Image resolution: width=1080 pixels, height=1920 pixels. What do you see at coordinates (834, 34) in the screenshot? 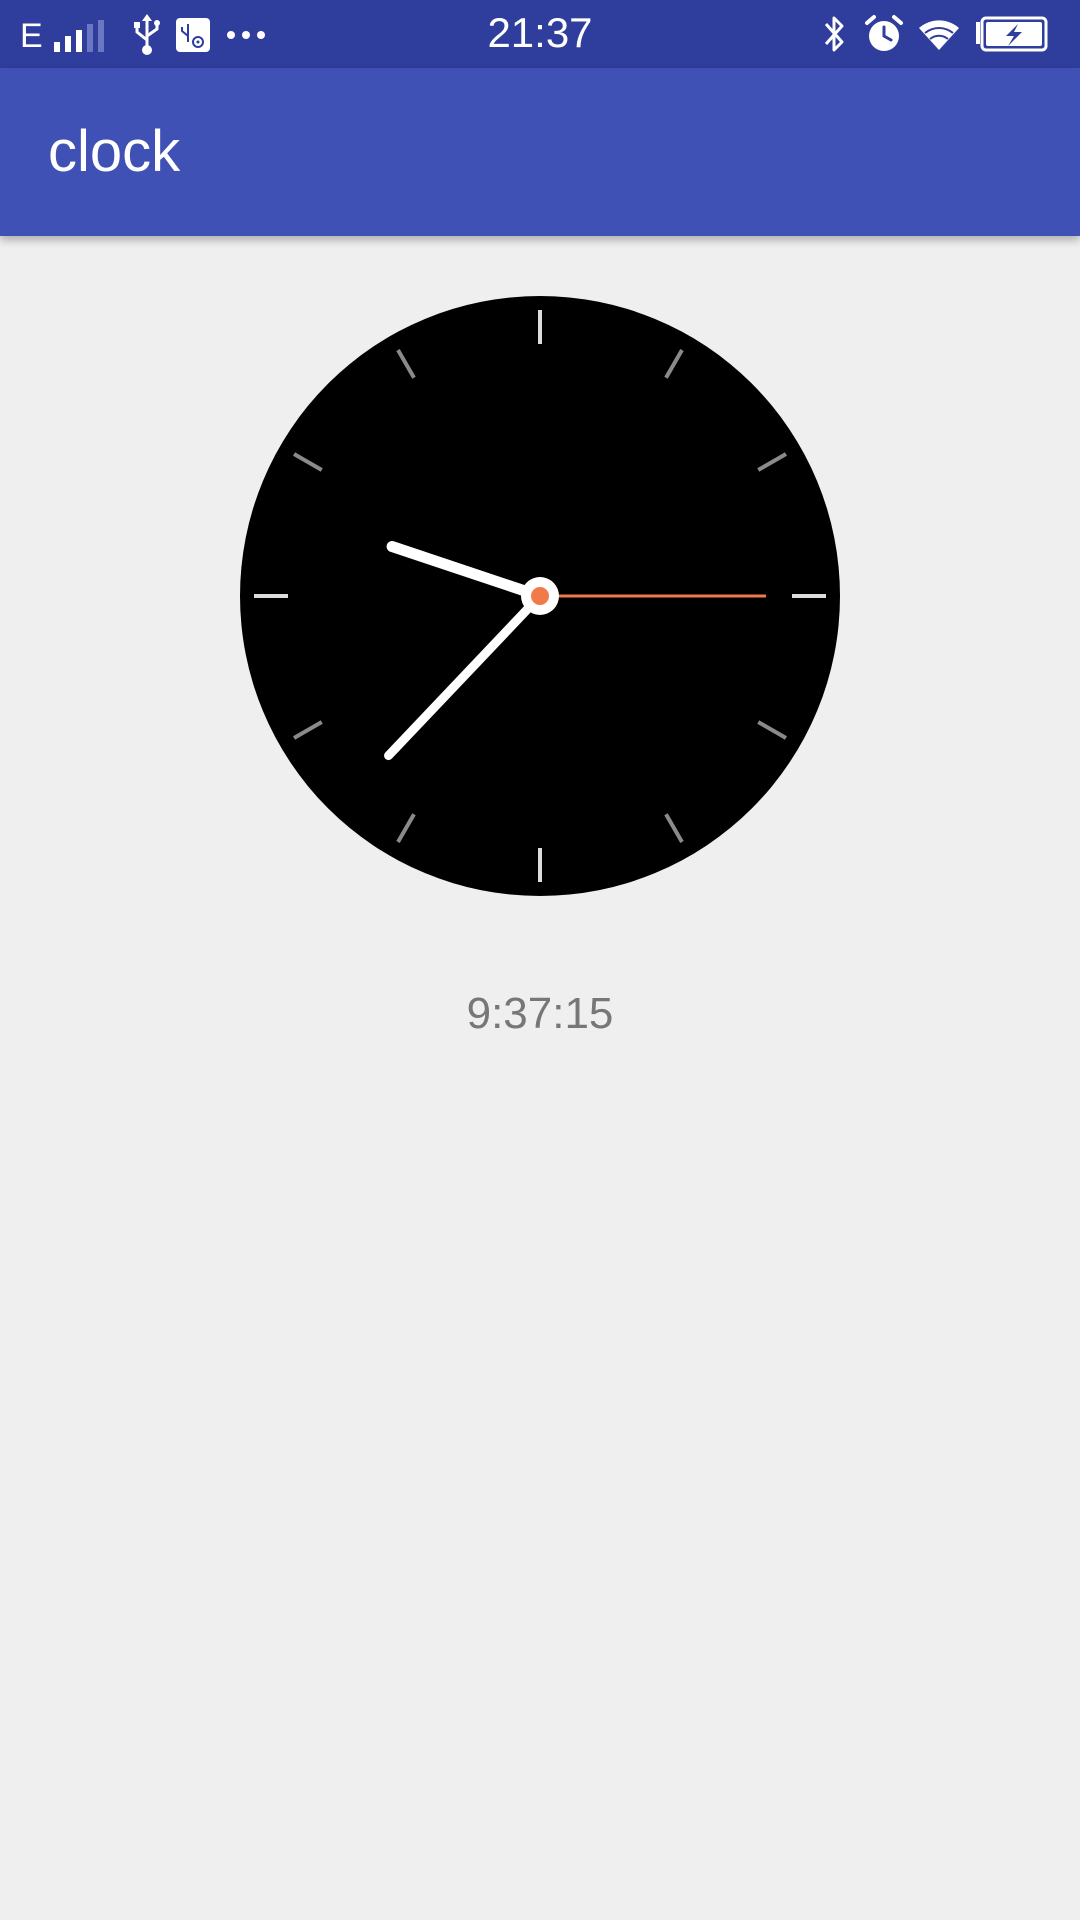
I see `bluetooth-icon` at bounding box center [834, 34].